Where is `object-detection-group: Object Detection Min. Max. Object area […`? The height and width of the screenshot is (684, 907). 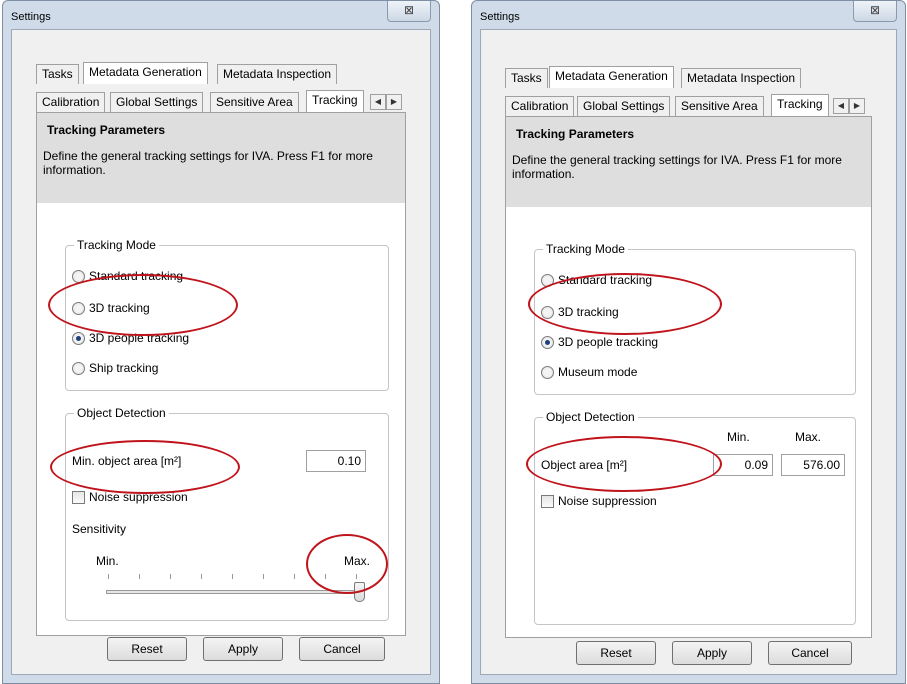
object-detection-group: Object Detection Min. Max. Object area [… is located at coordinates (695, 517).